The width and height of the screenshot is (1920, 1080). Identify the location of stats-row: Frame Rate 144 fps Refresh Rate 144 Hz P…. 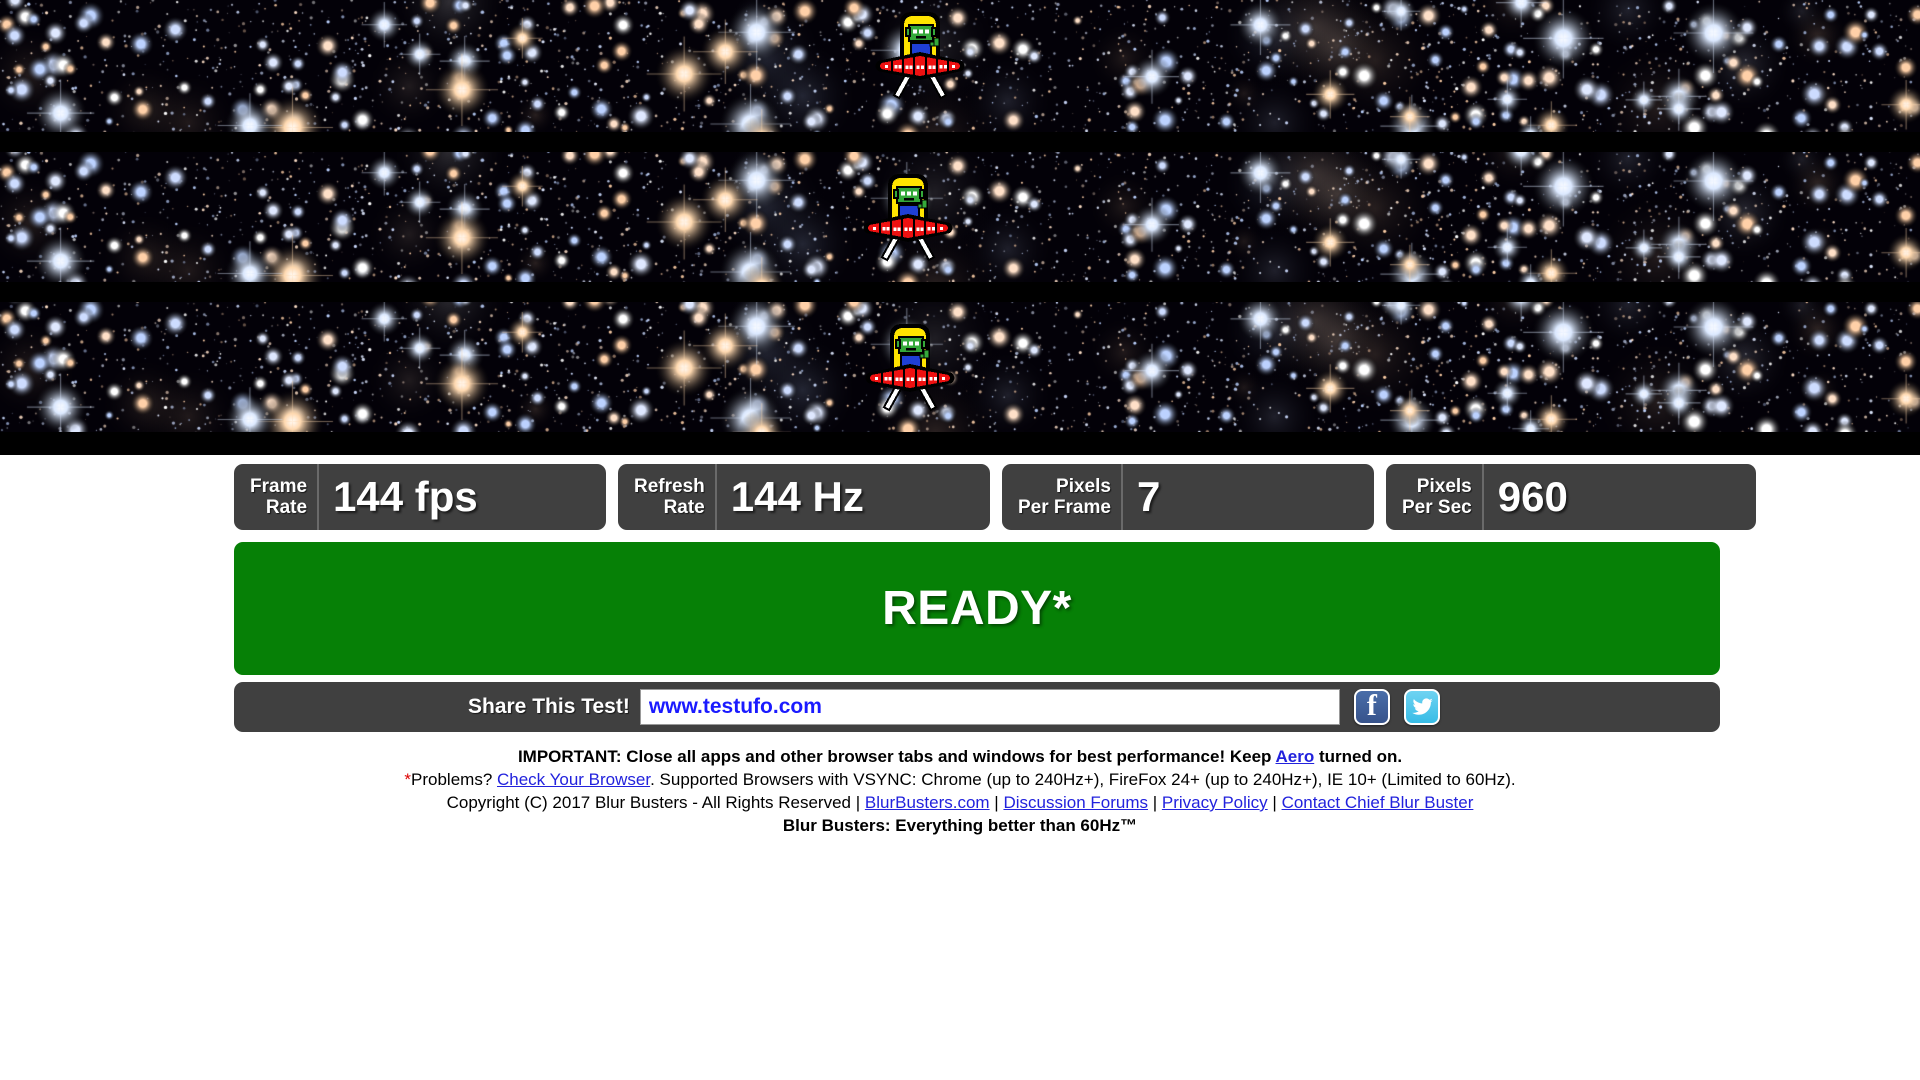
(995, 497).